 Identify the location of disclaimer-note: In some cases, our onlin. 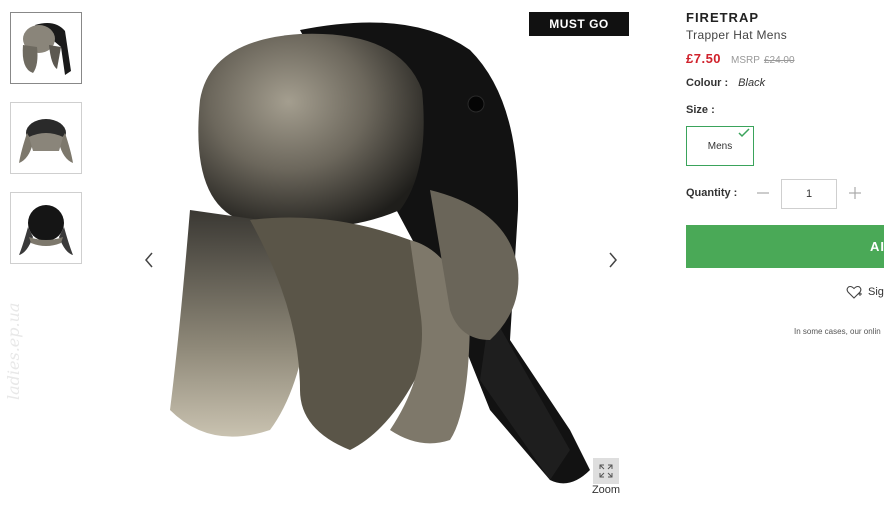
(837, 331).